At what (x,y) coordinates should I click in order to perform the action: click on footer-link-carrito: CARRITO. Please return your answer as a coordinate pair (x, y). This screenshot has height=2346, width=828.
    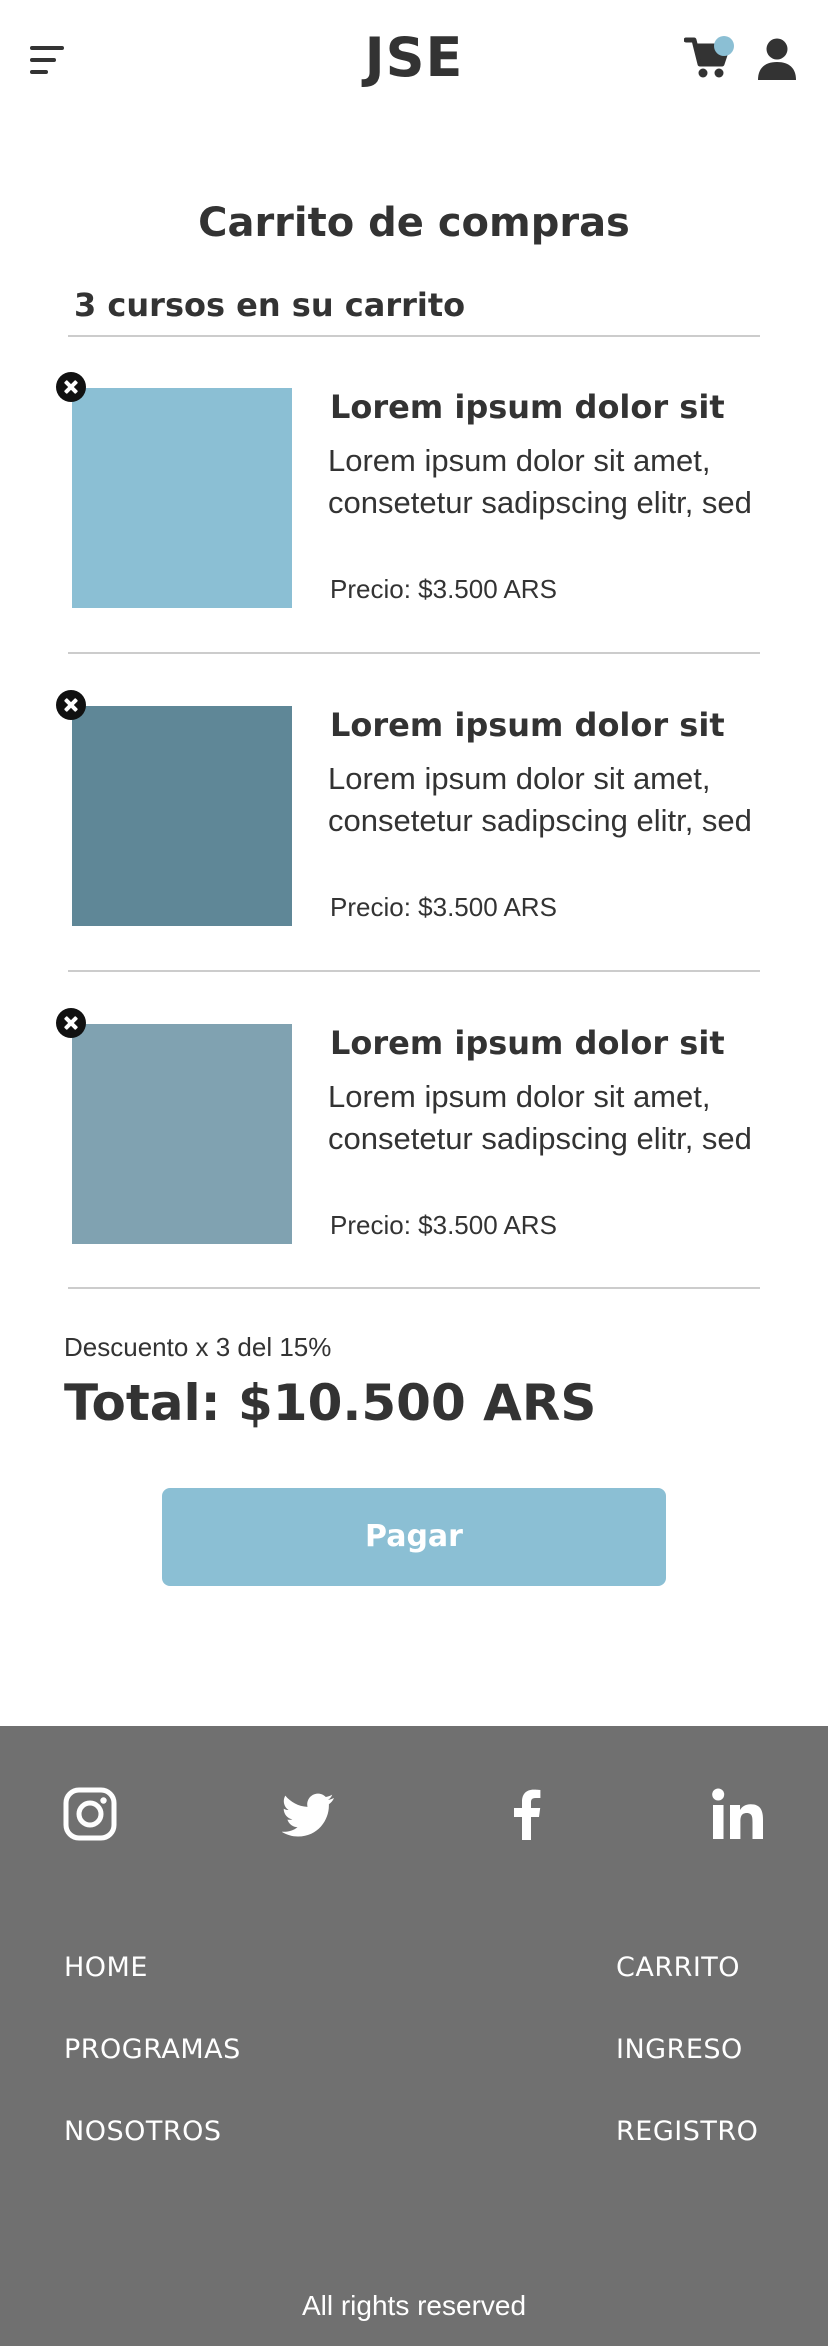
    Looking at the image, I should click on (678, 1967).